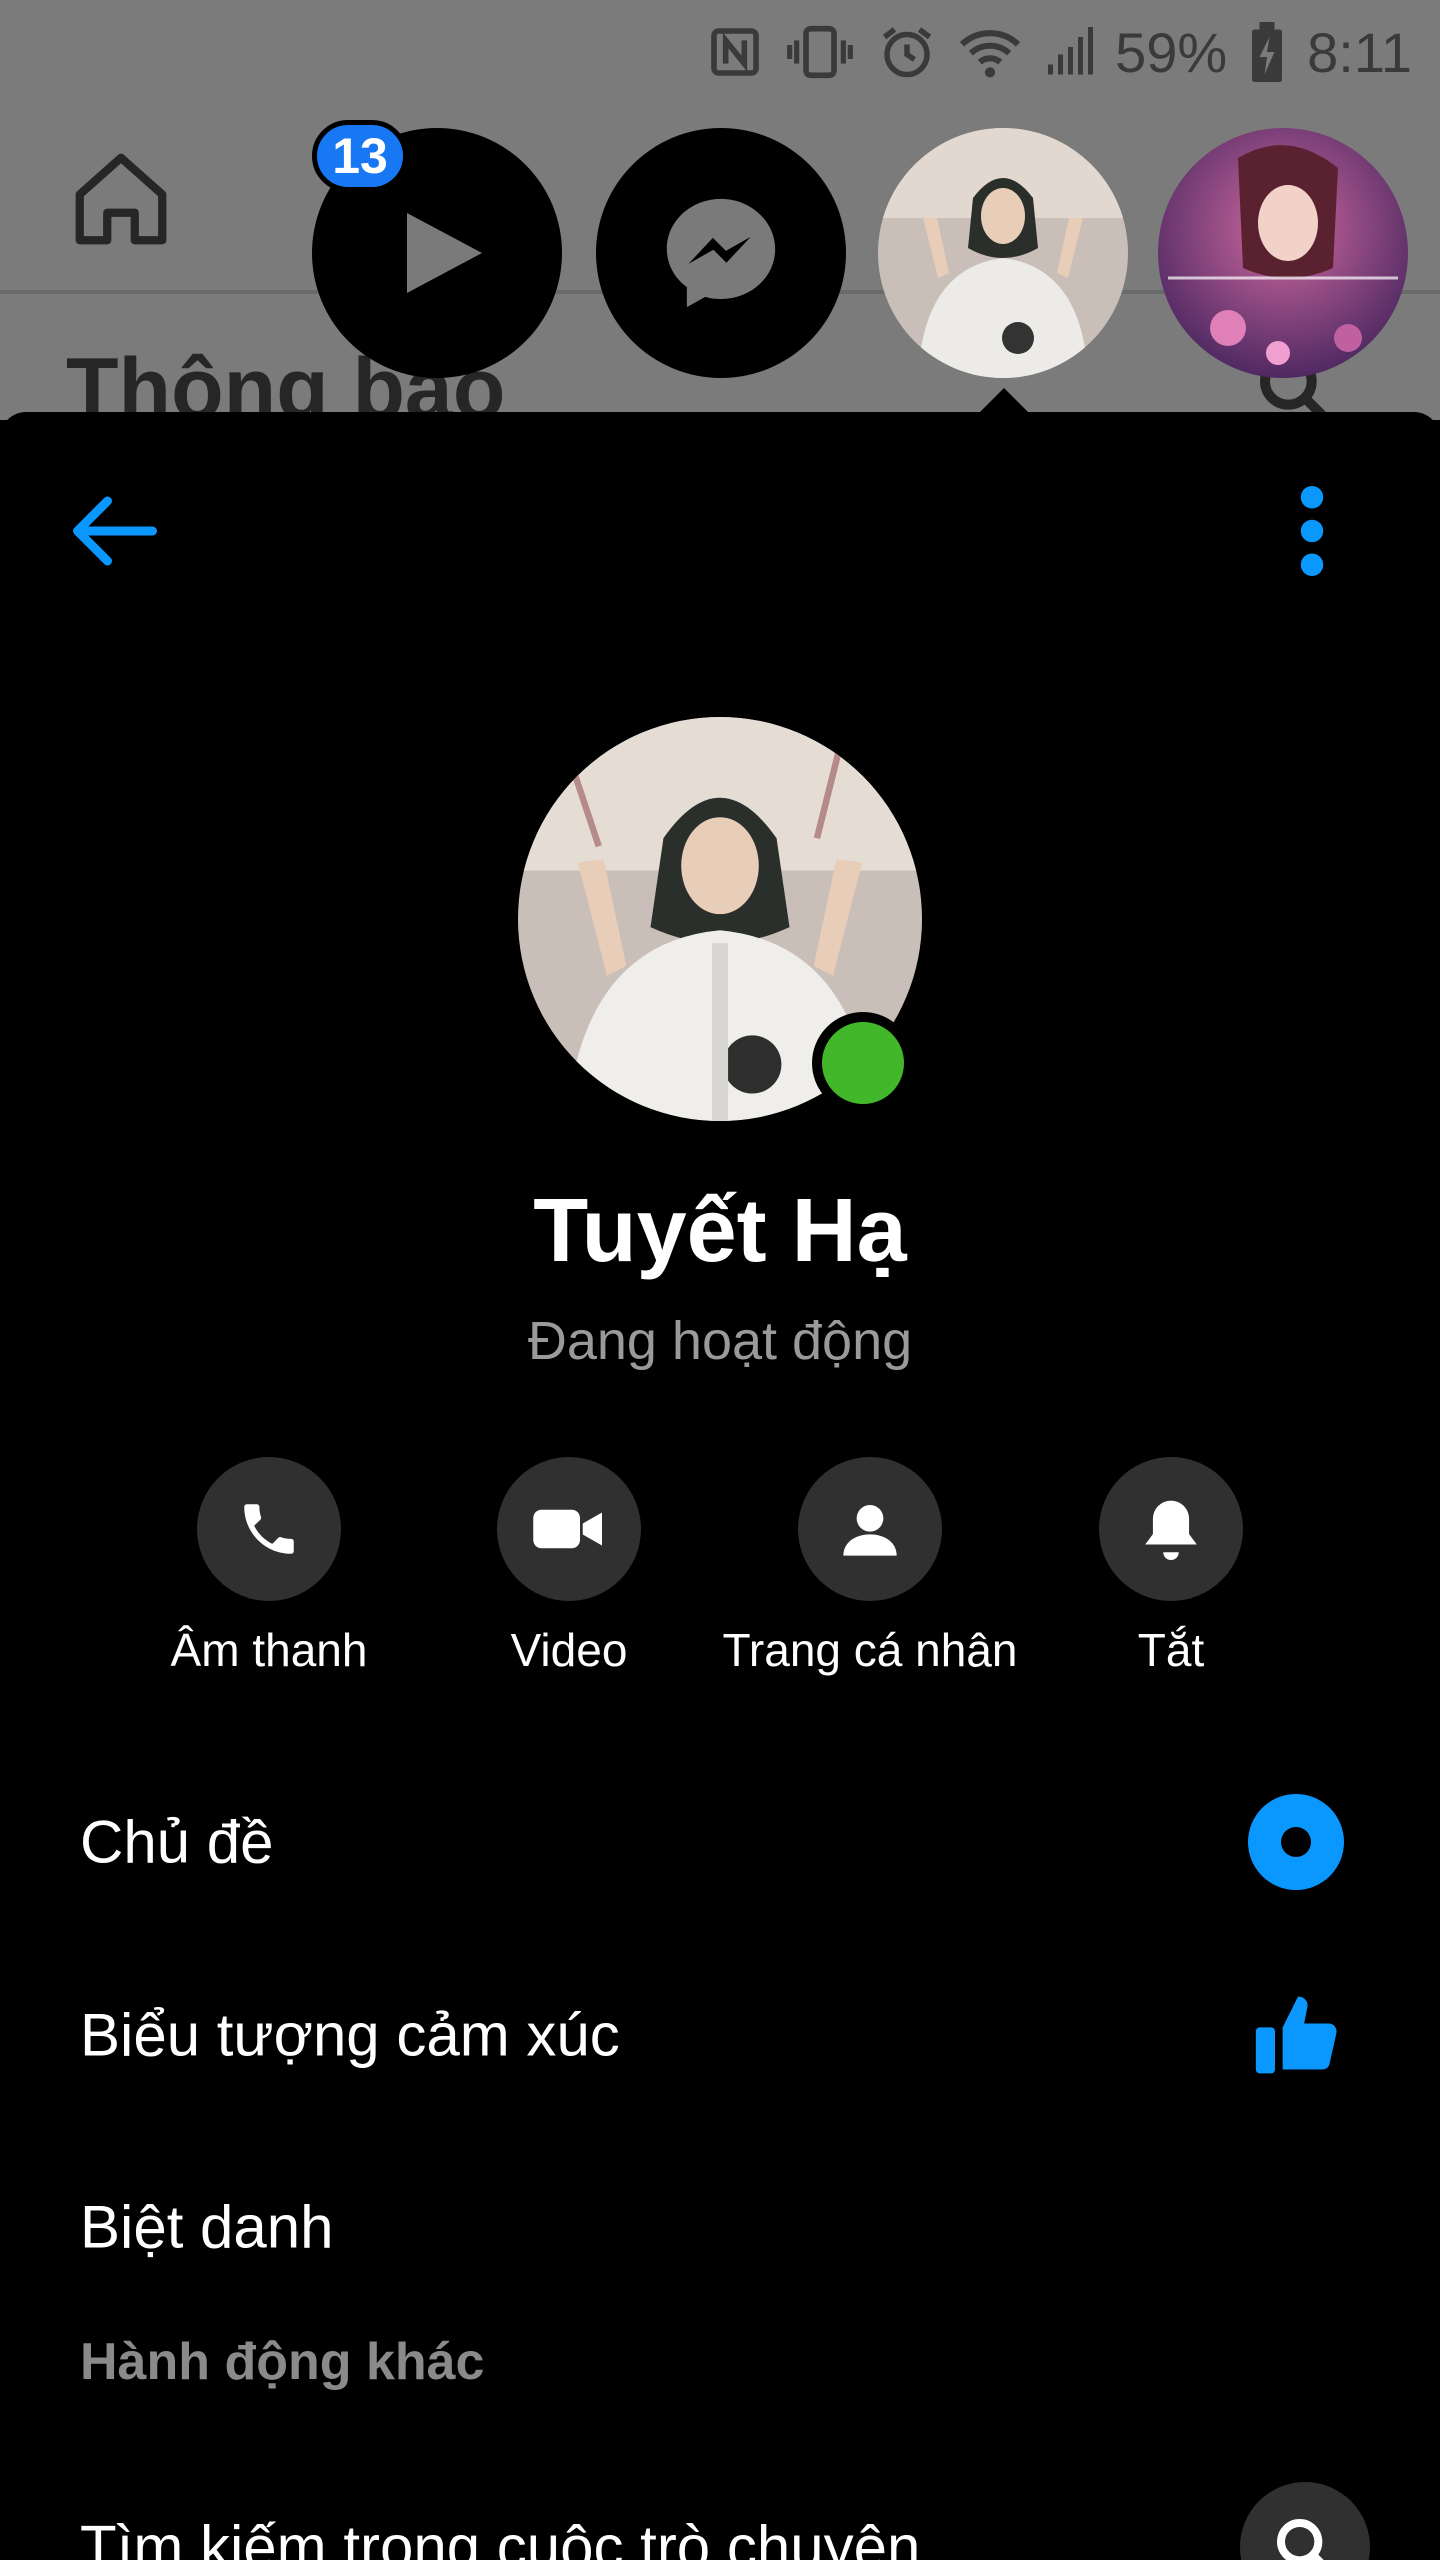  I want to click on thumbs-up-icon, so click(1296, 2035).